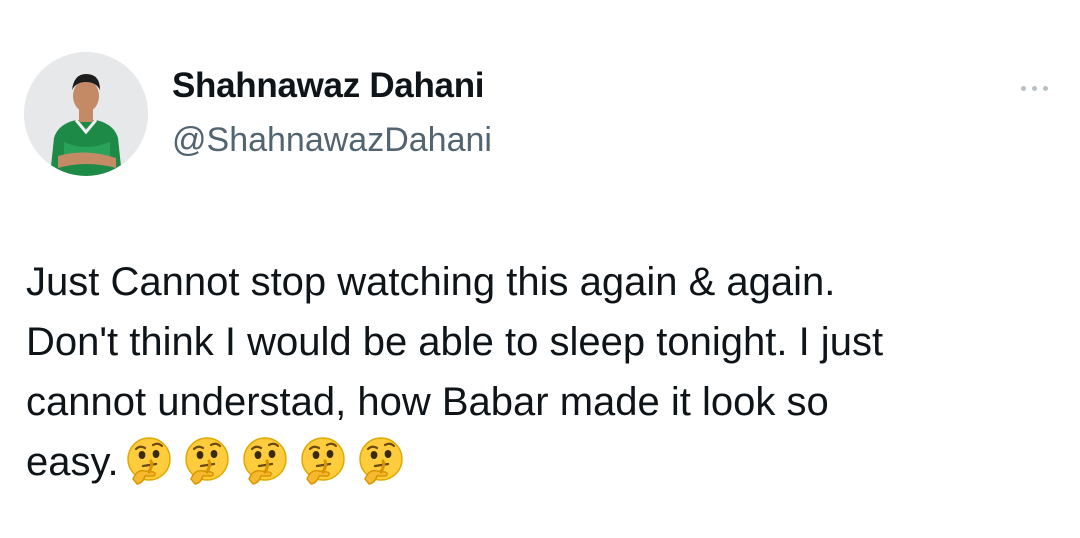 The image size is (1080, 538). Describe the element at coordinates (332, 140) in the screenshot. I see `author-handle: @ShahnawazDahani` at that location.